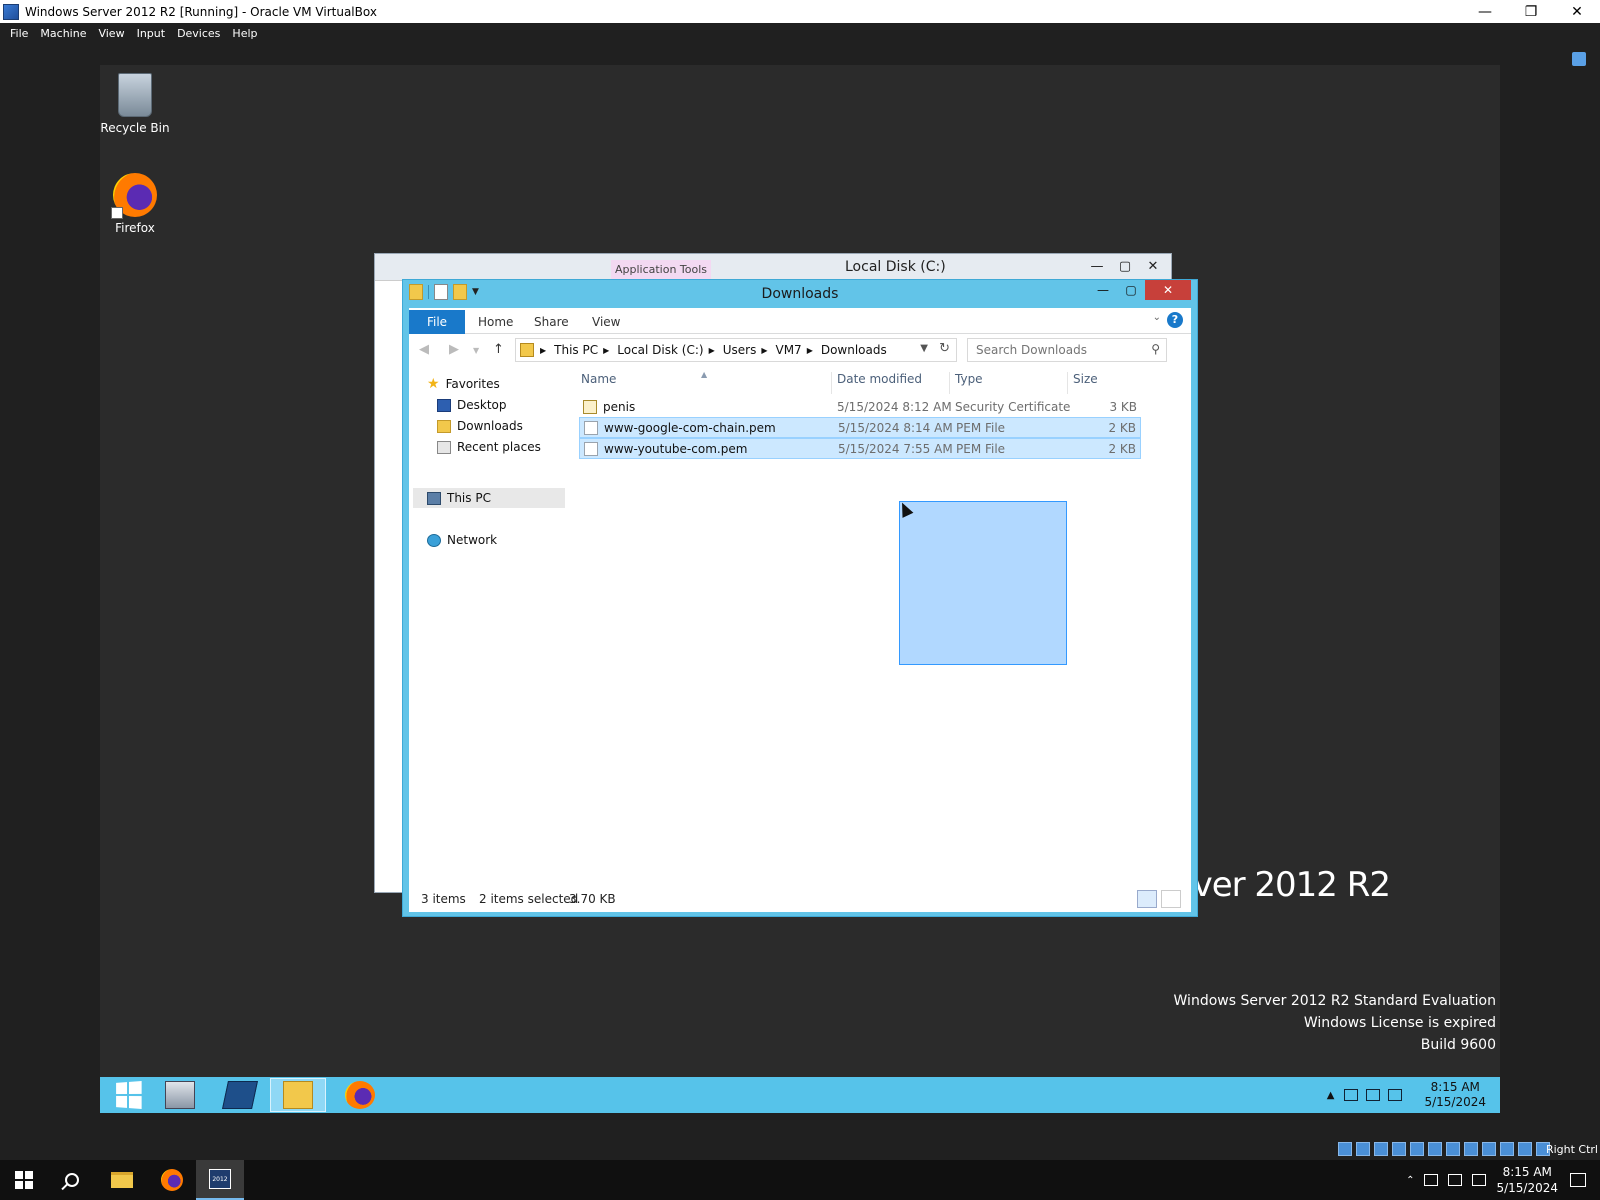 Image resolution: width=1600 pixels, height=1200 pixels. I want to click on host-taskbar-firefox, so click(172, 1180).